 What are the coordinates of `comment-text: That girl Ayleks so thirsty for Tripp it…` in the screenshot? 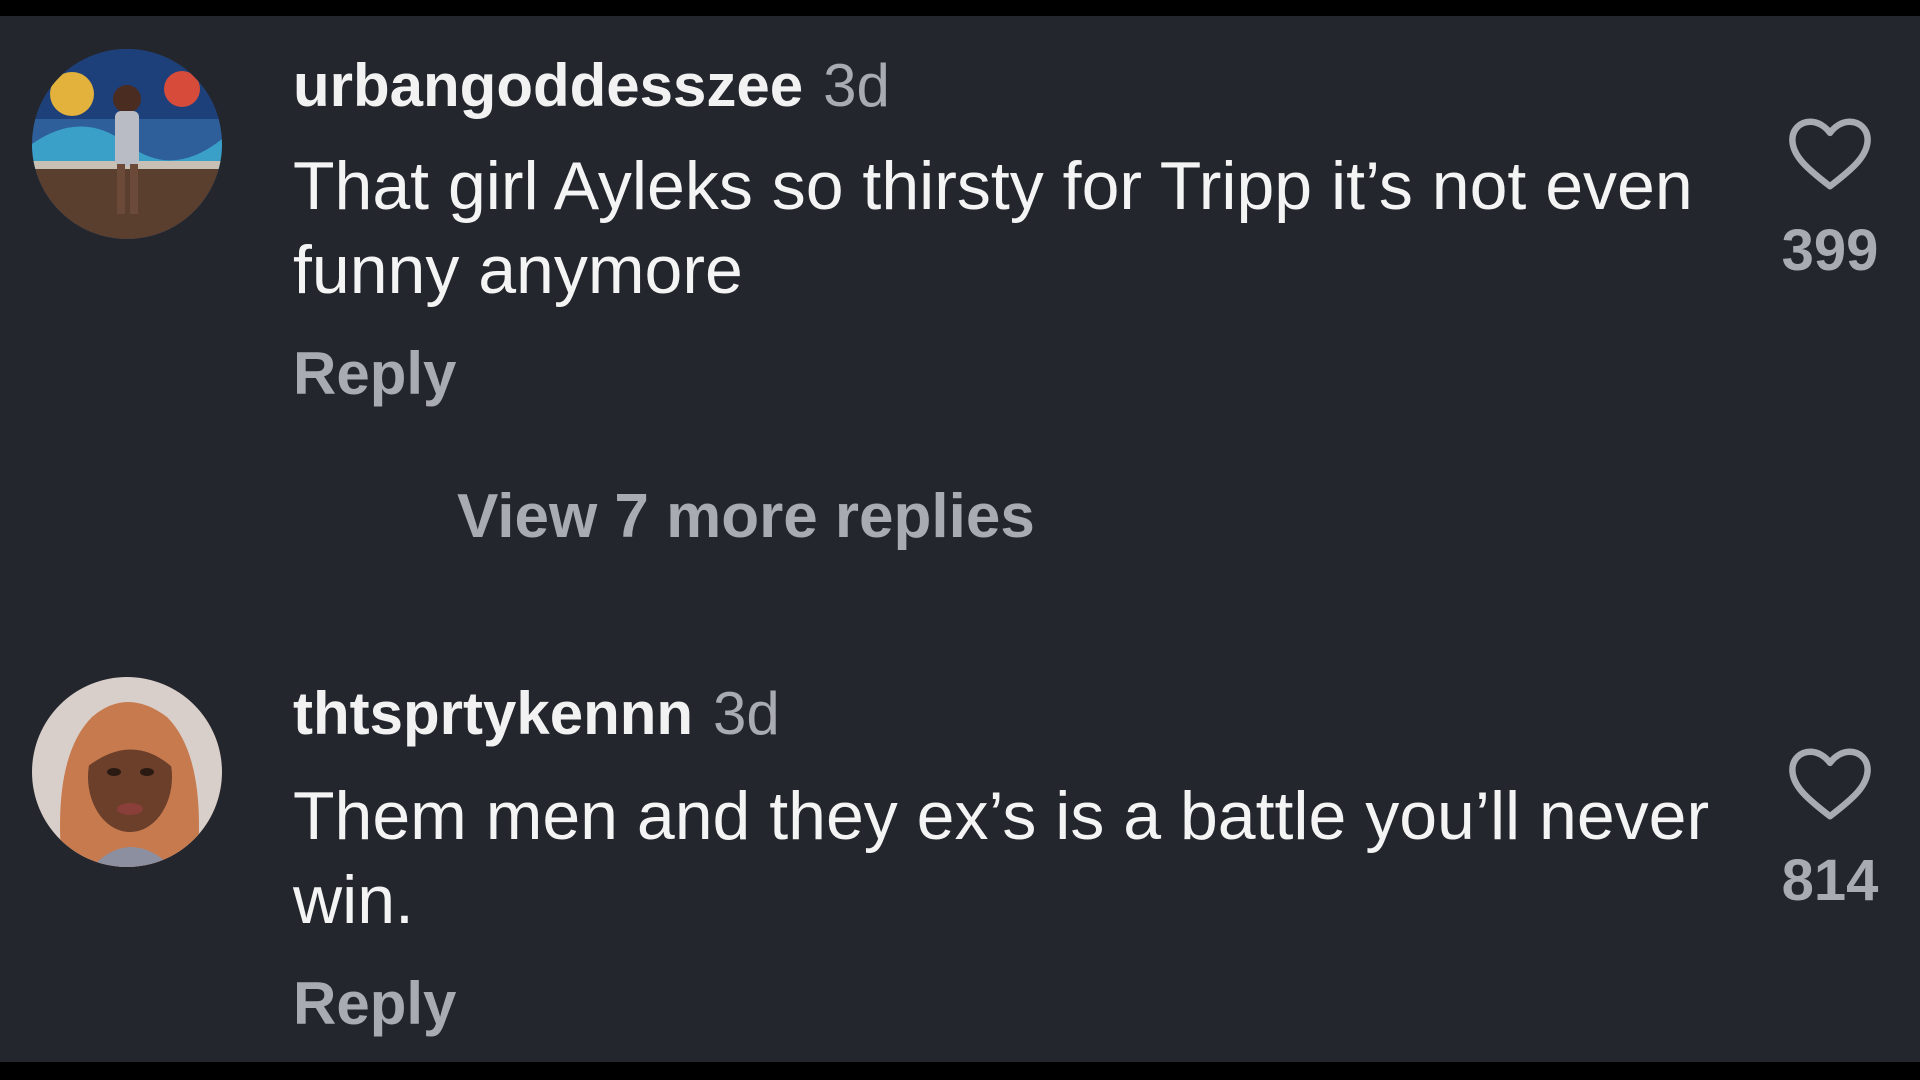 It's located at (993, 228).